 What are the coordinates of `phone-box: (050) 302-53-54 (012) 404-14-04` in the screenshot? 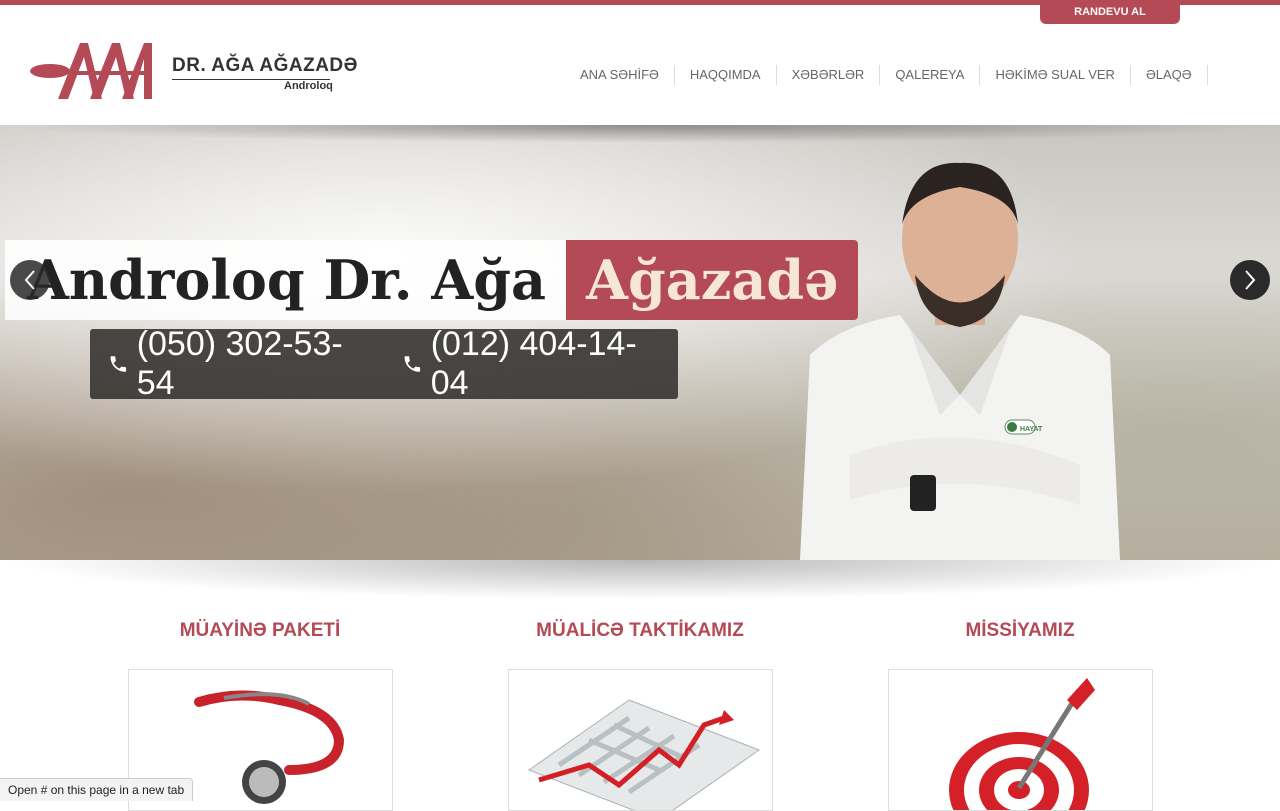 It's located at (384, 363).